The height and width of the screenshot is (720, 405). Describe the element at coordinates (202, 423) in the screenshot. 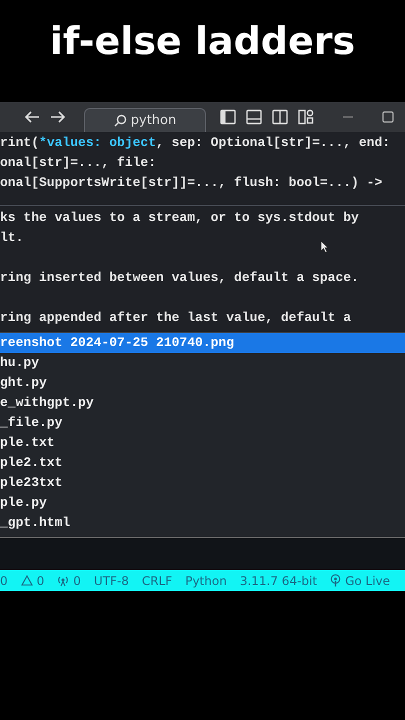

I see `file-list-item: _file.py` at that location.